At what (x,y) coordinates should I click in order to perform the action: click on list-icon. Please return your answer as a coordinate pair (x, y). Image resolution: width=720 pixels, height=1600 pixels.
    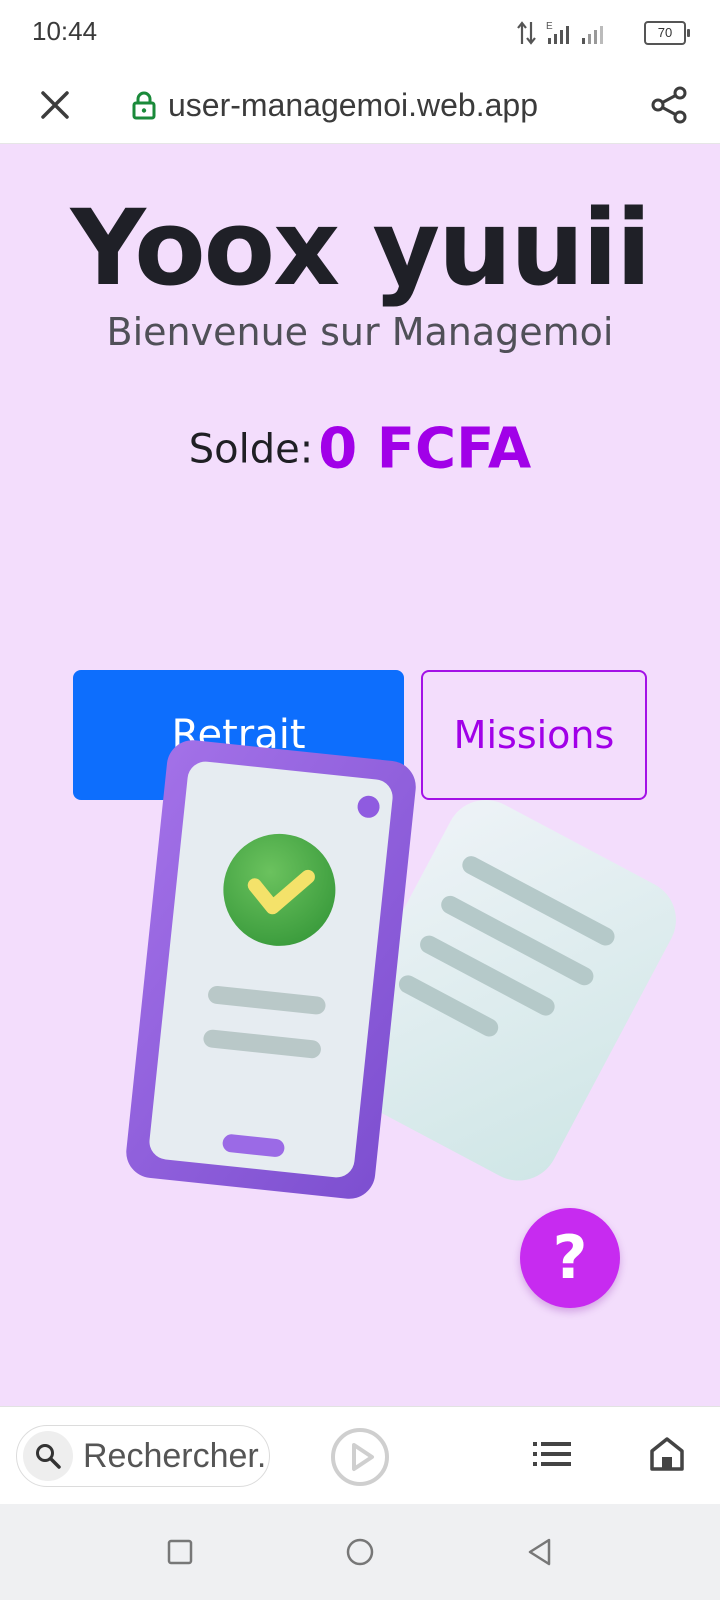
    Looking at the image, I should click on (552, 1454).